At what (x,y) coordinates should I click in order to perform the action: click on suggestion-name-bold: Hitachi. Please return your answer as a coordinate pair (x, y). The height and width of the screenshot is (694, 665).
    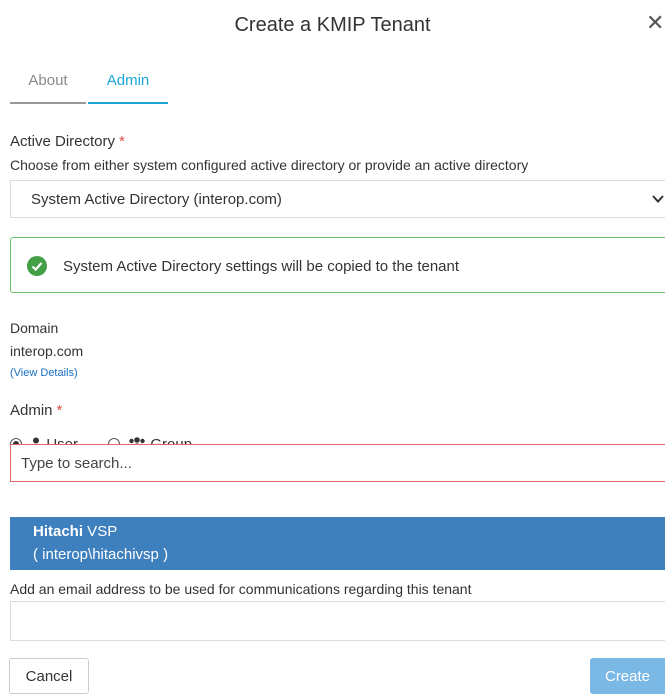
    Looking at the image, I should click on (58, 531).